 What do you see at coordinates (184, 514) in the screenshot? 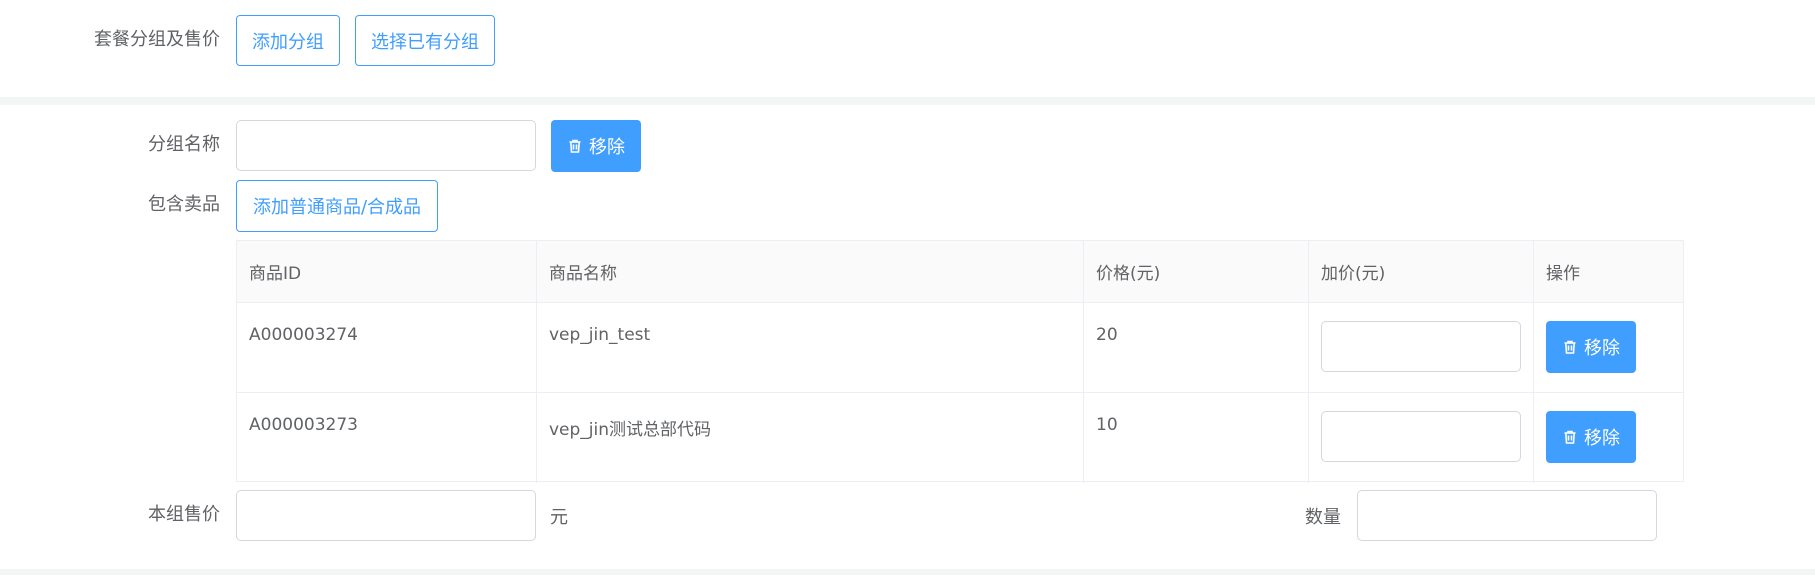
I see `group-price-label: 本组售价` at bounding box center [184, 514].